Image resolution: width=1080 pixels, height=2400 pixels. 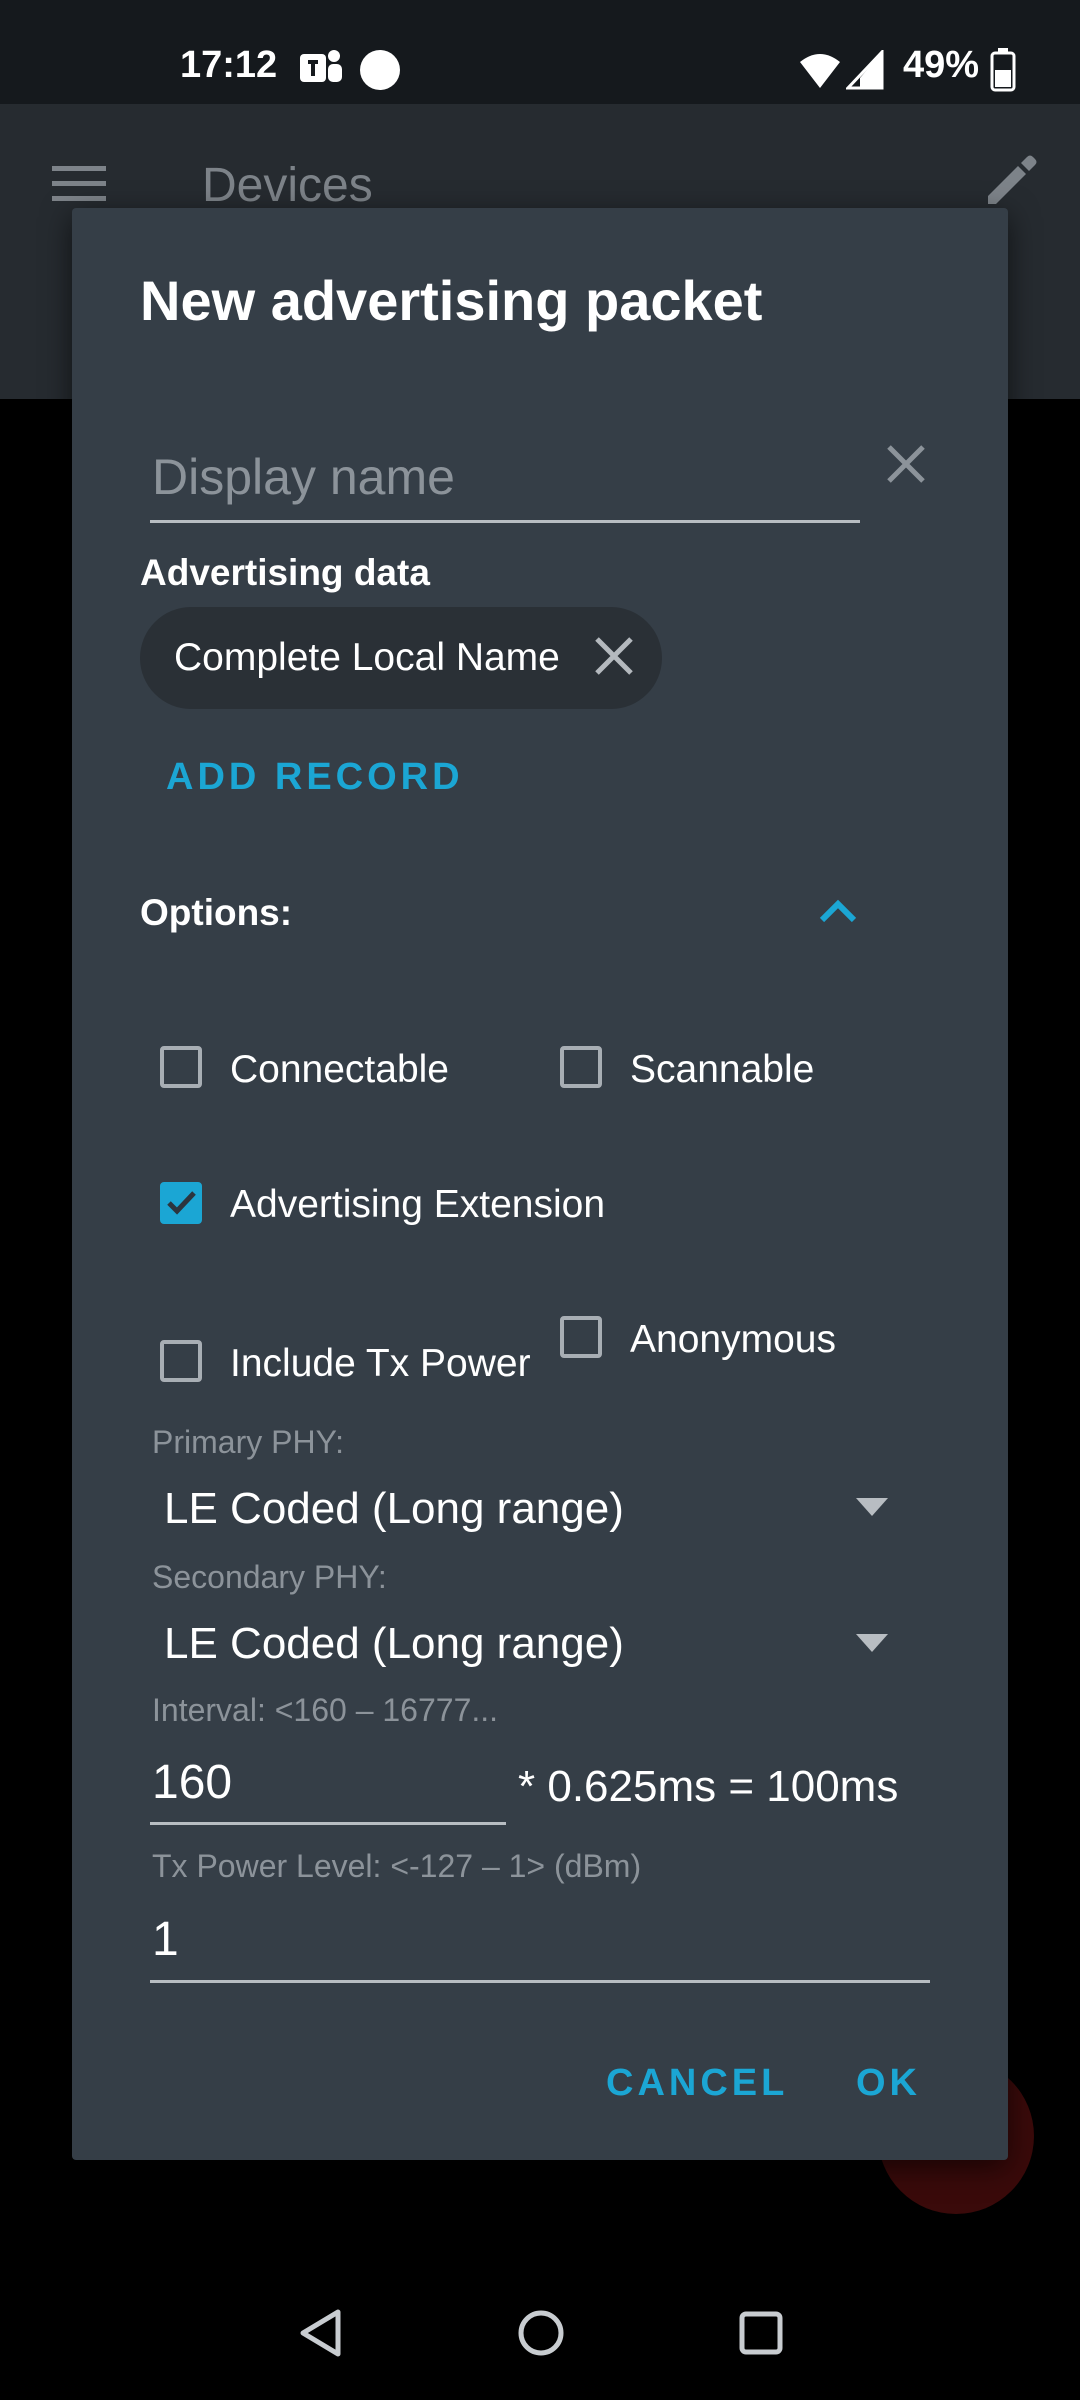 I want to click on scannable-label: Scannable, so click(x=722, y=1069).